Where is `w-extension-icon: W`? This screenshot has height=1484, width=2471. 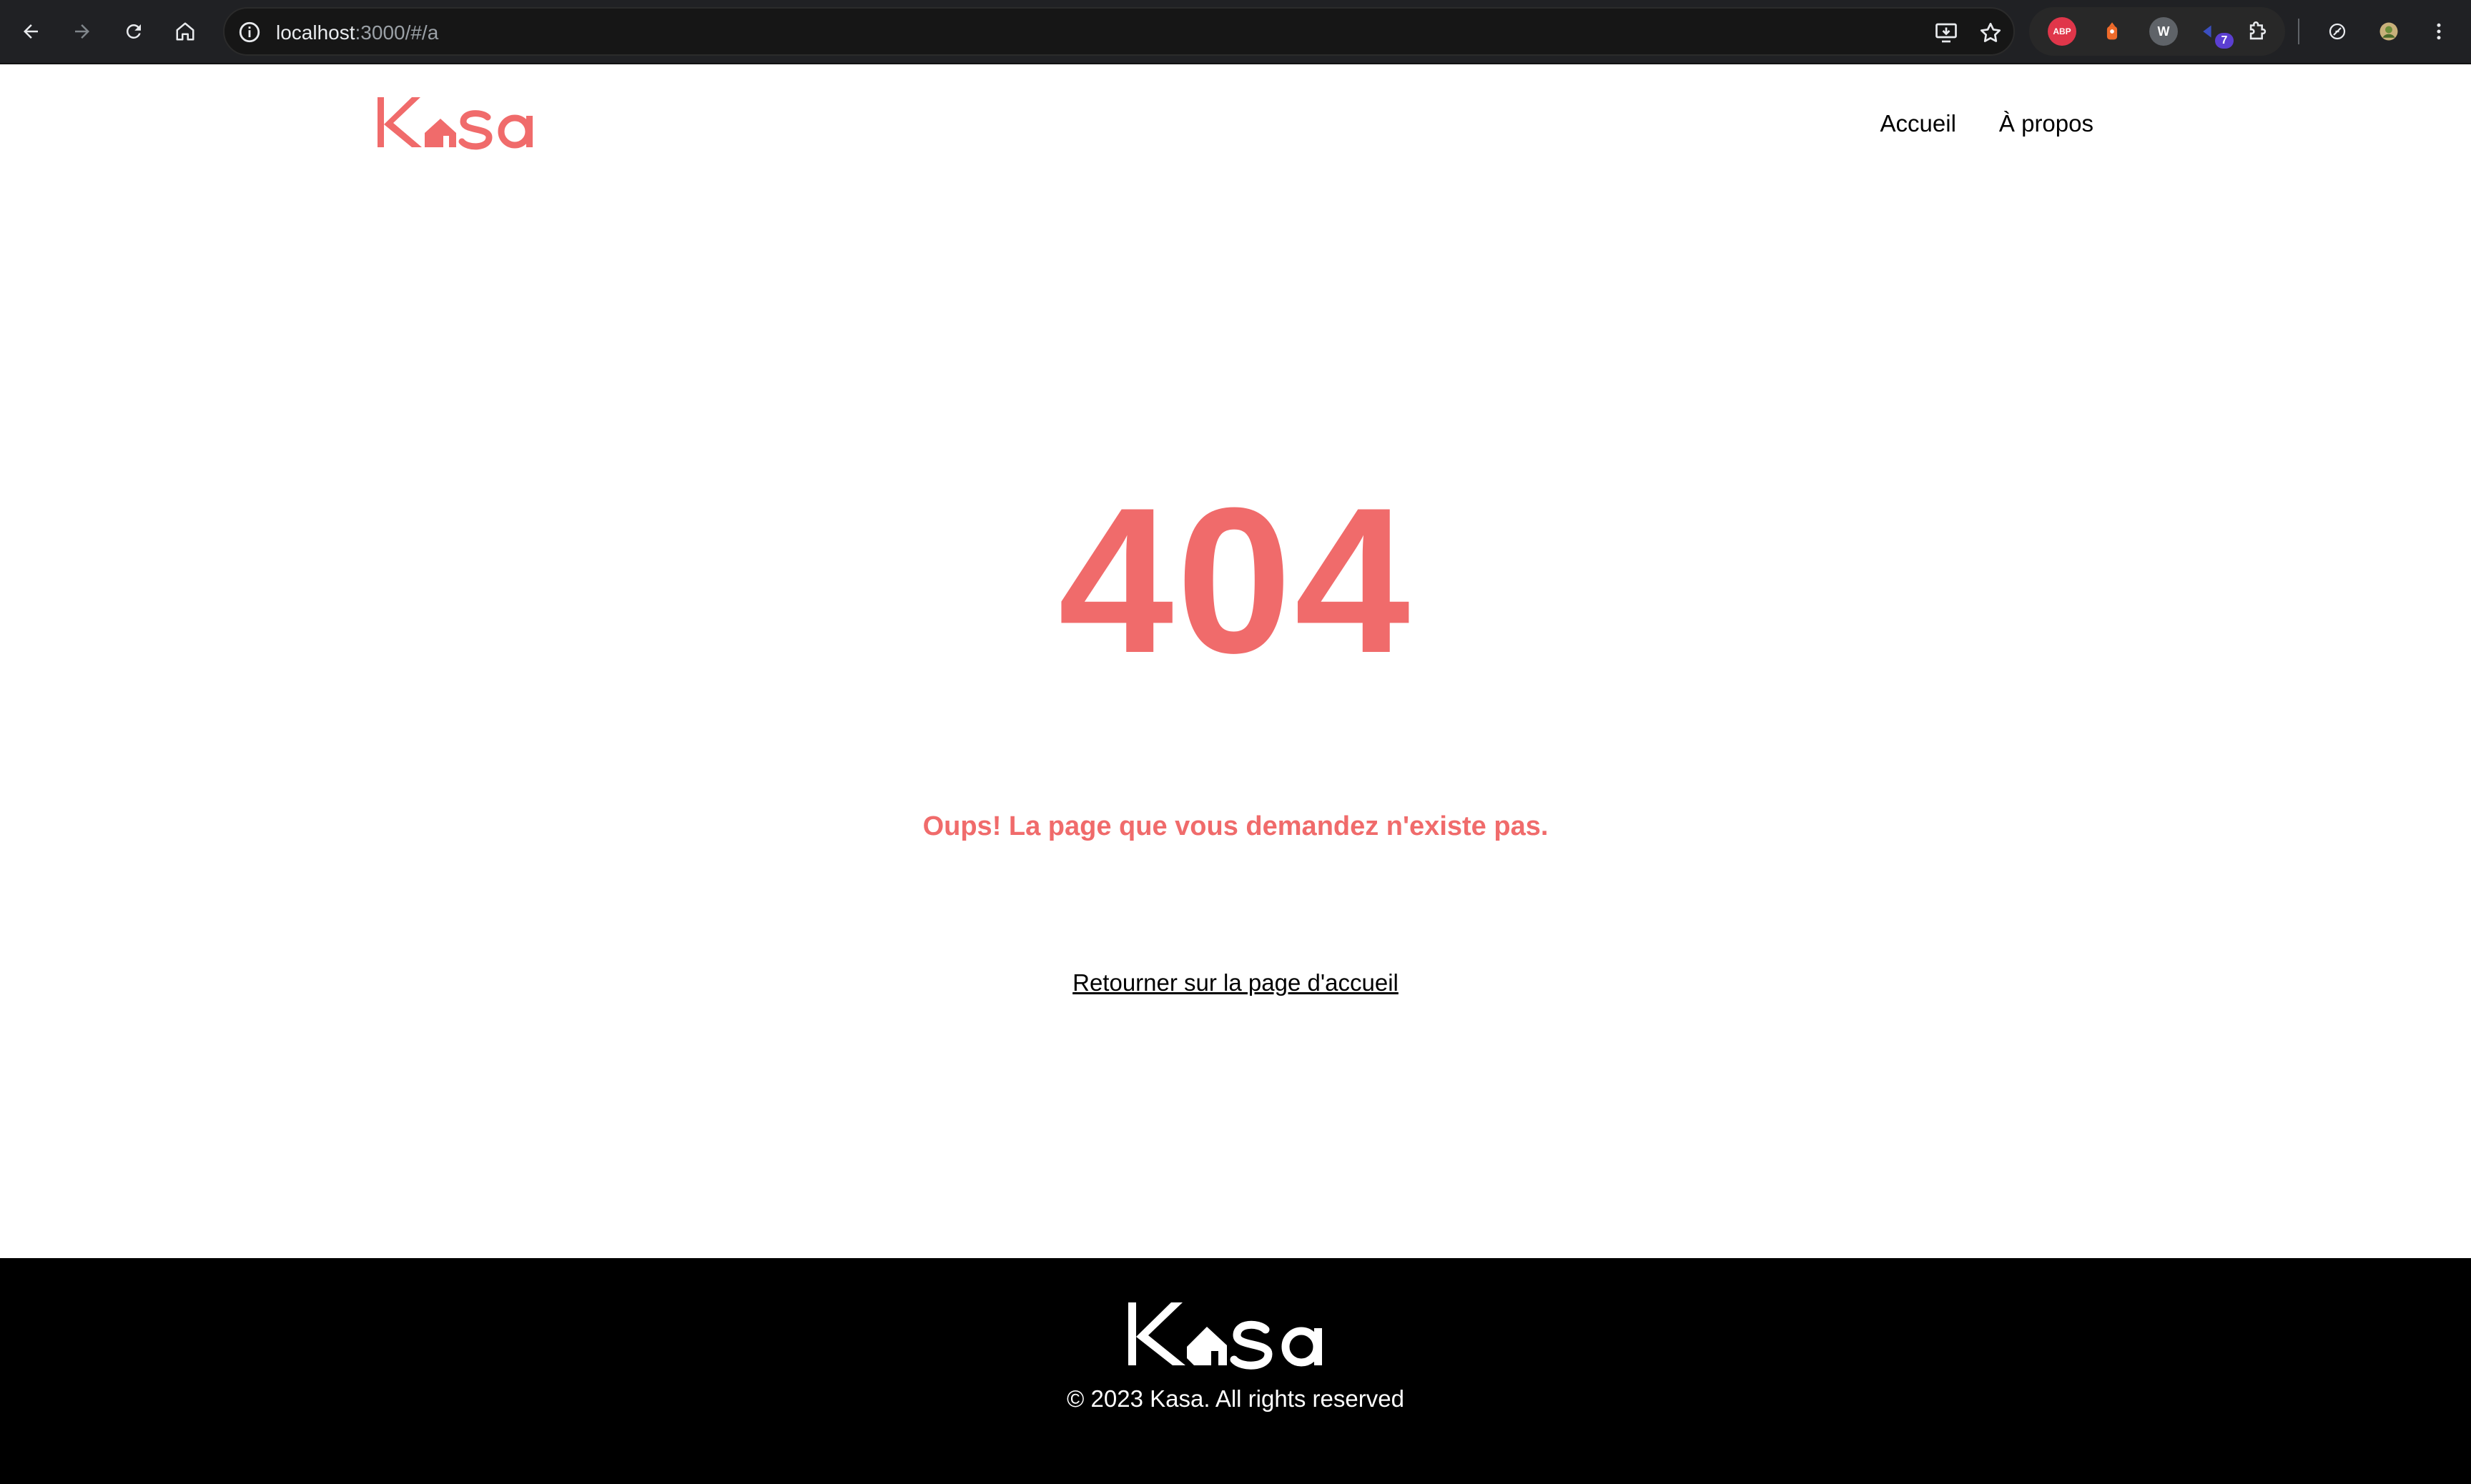
w-extension-icon: W is located at coordinates (2163, 31).